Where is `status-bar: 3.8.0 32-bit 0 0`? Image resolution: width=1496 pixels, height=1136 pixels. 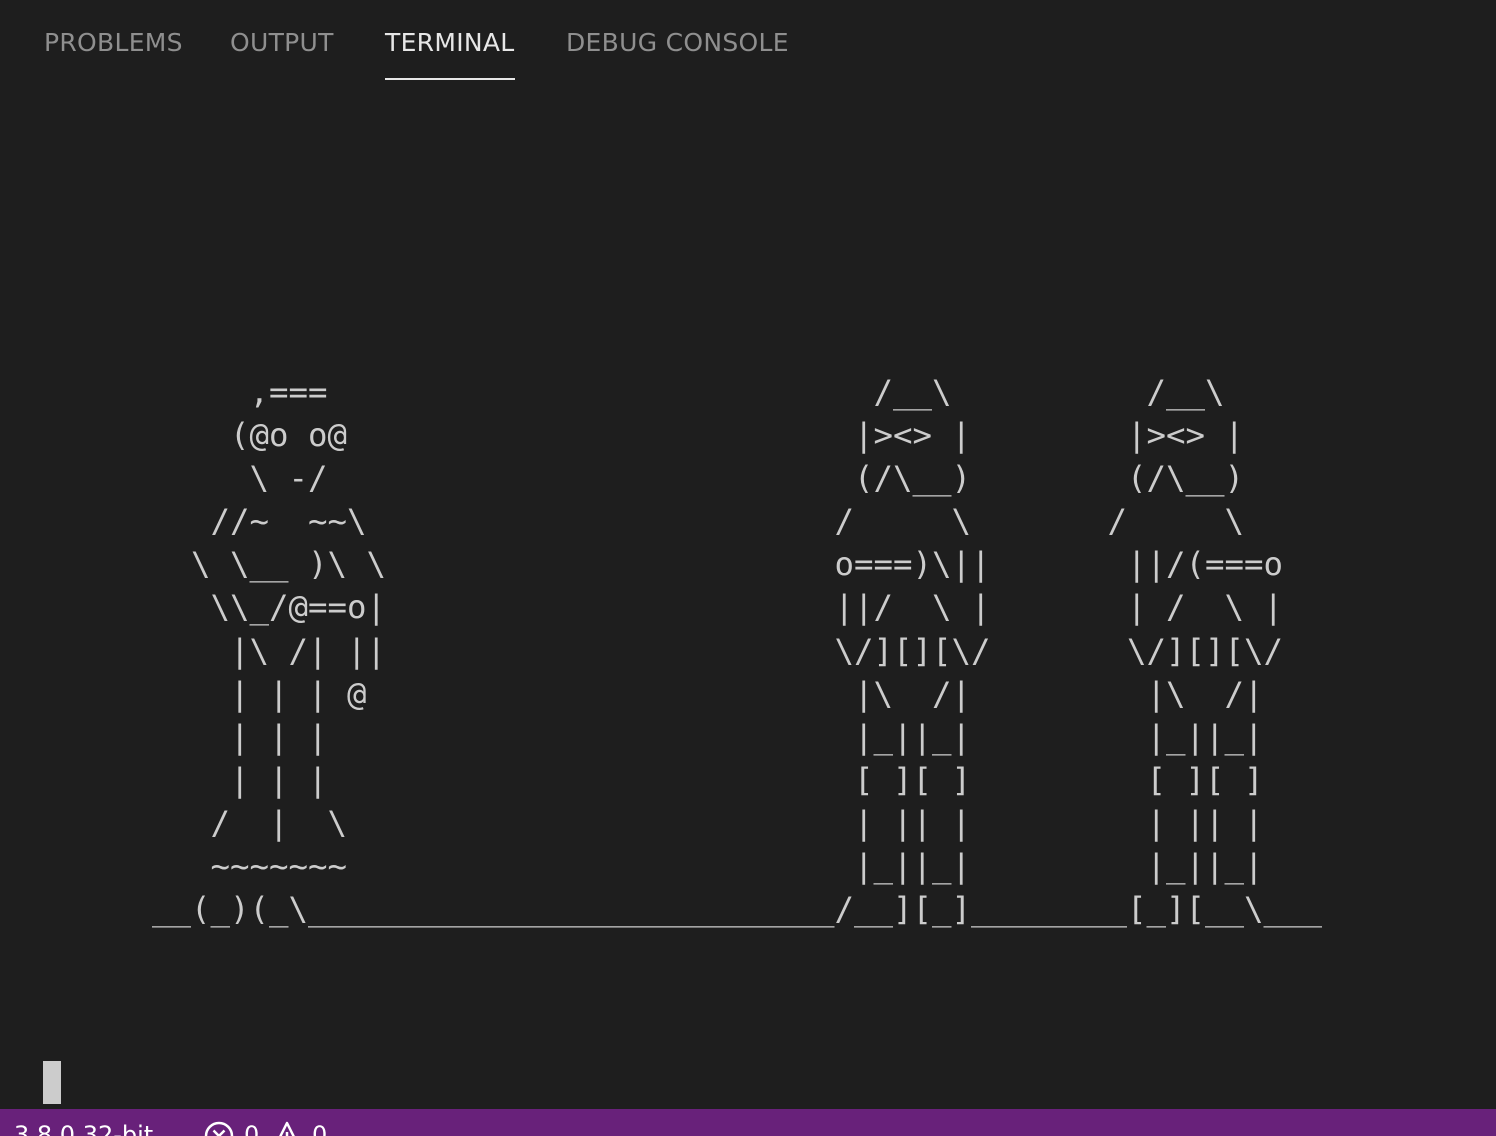 status-bar: 3.8.0 32-bit 0 0 is located at coordinates (748, 1122).